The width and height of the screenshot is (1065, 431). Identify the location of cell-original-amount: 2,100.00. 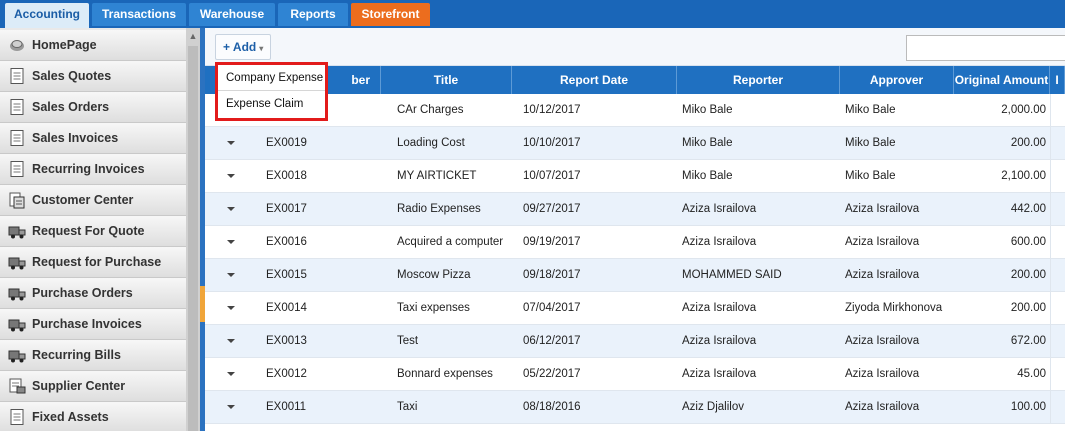
(1023, 176).